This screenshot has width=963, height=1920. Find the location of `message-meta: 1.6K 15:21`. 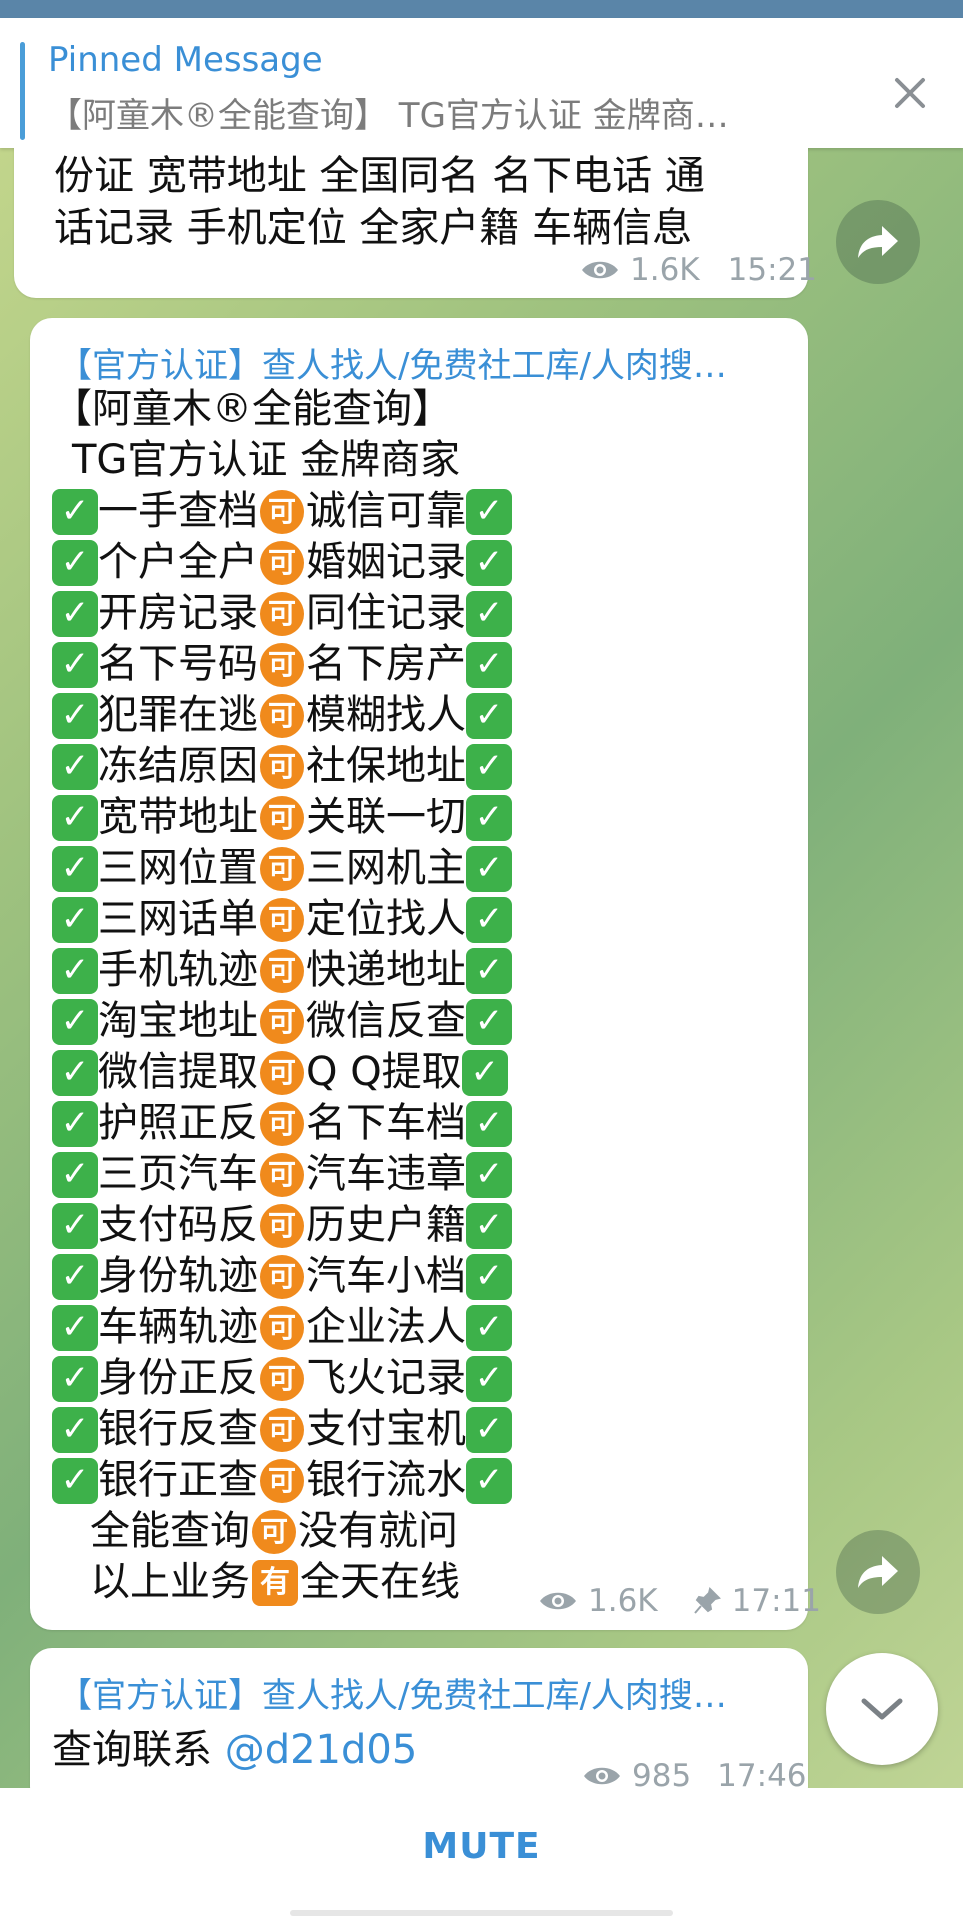

message-meta: 1.6K 15:21 is located at coordinates (698, 270).